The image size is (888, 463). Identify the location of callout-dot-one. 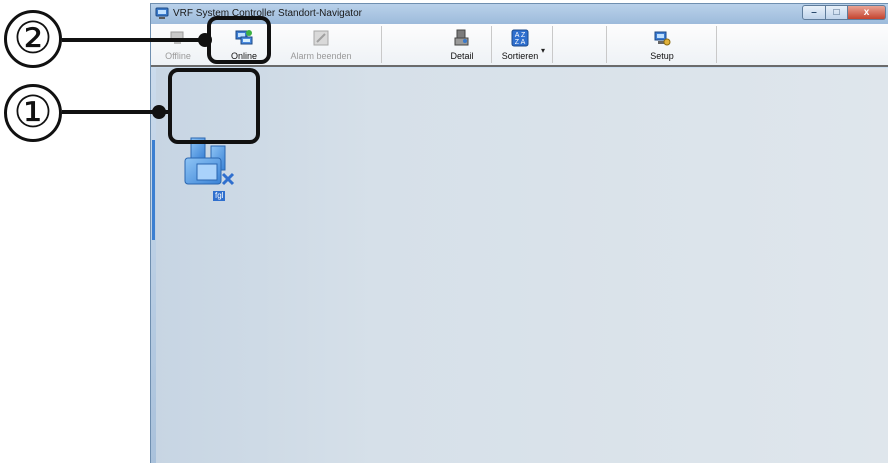
(159, 112).